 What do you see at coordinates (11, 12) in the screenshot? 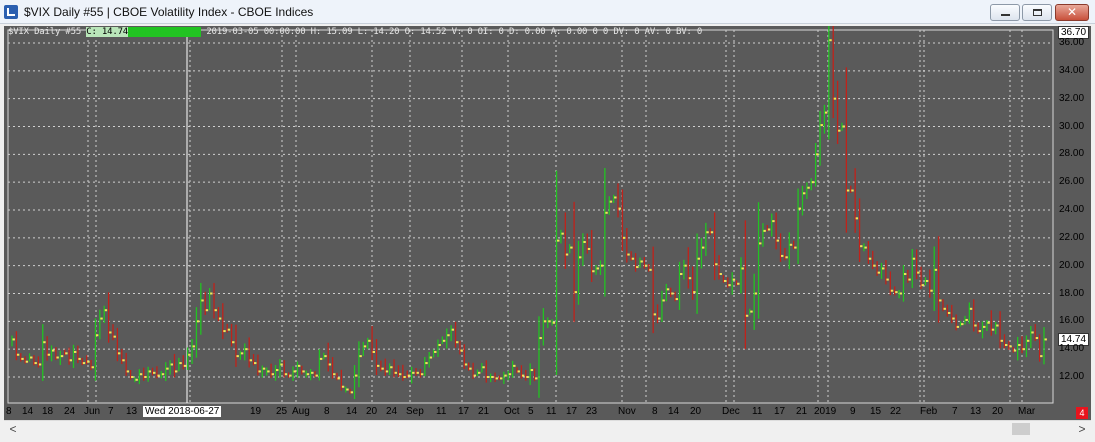
I see `chart-app-icon` at bounding box center [11, 12].